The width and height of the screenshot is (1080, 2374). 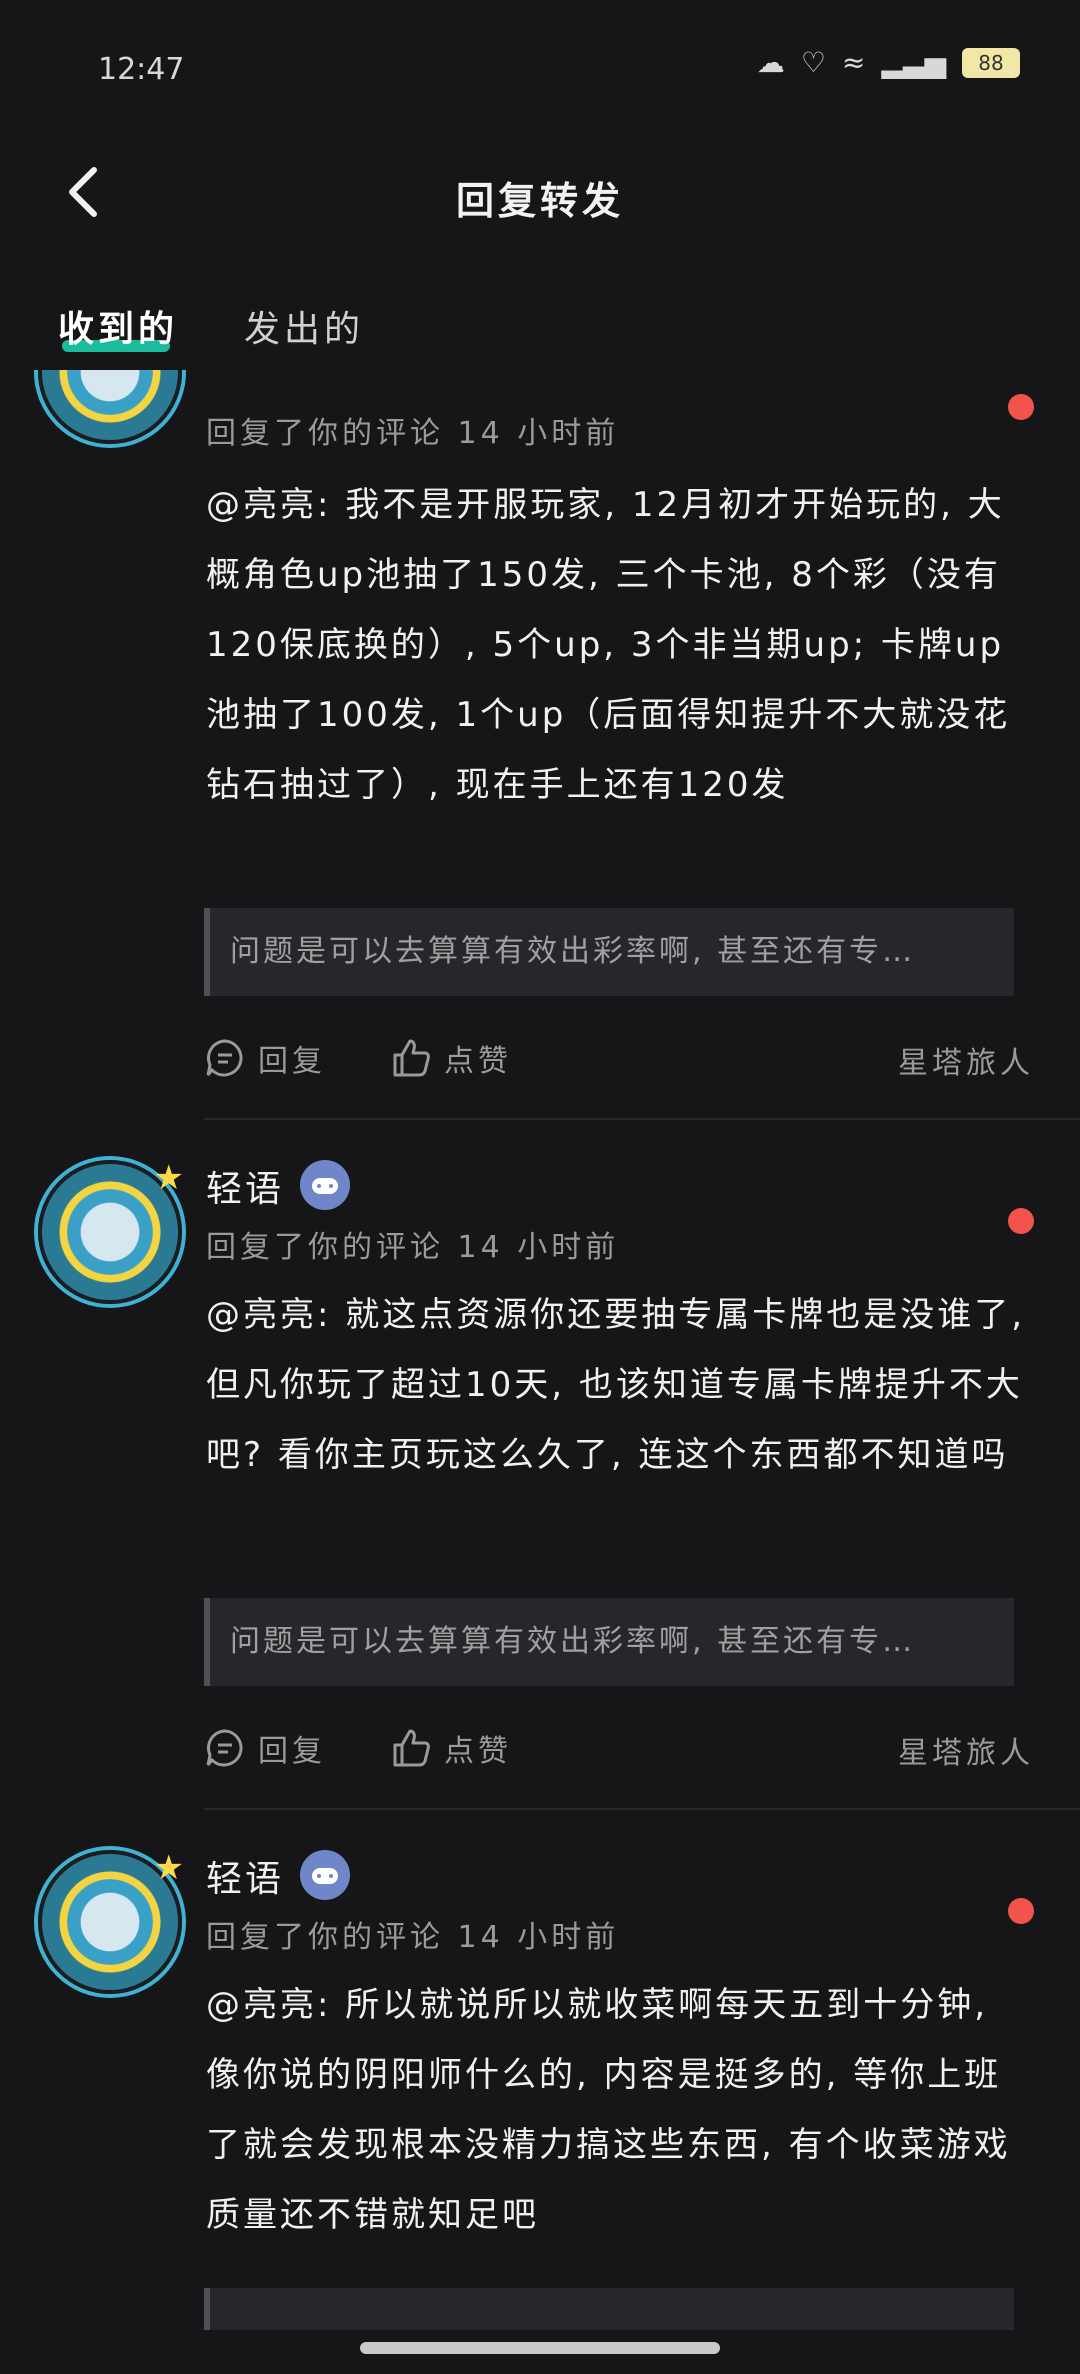 What do you see at coordinates (609, 2309) in the screenshot?
I see `quoted-comment` at bounding box center [609, 2309].